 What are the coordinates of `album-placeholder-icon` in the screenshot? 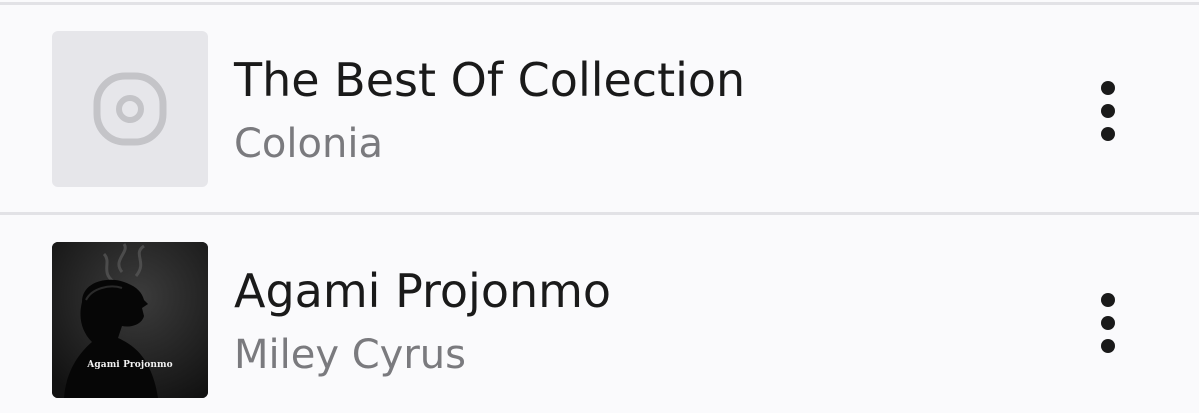 It's located at (130, 109).